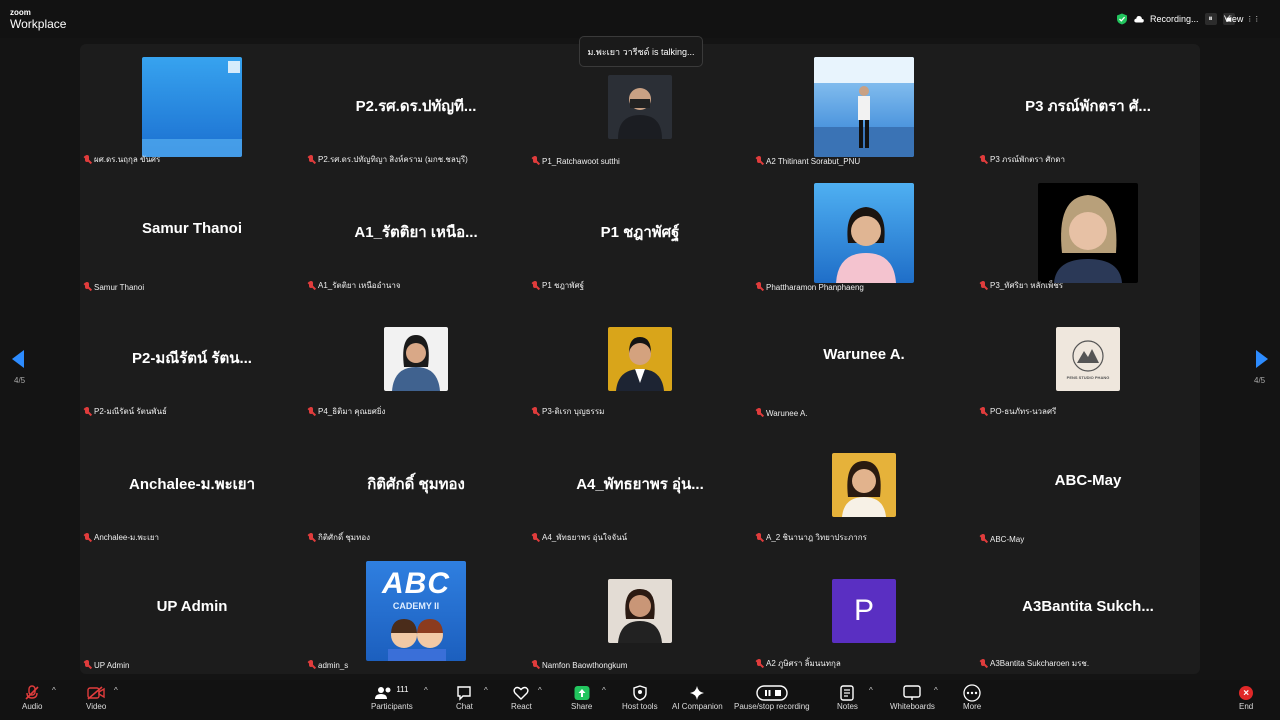  I want to click on man-portrait-graphic, so click(640, 364).